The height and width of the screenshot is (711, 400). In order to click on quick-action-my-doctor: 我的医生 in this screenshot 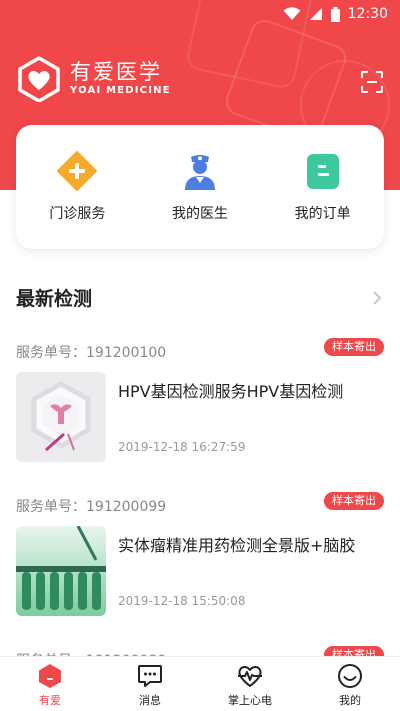, I will do `click(200, 187)`.